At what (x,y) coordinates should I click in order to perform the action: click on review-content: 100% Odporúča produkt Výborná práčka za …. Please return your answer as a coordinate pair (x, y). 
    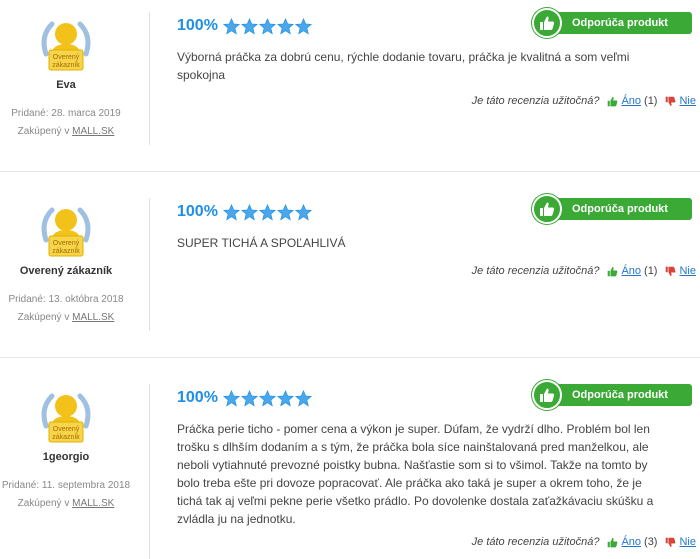
    Looking at the image, I should click on (434, 46).